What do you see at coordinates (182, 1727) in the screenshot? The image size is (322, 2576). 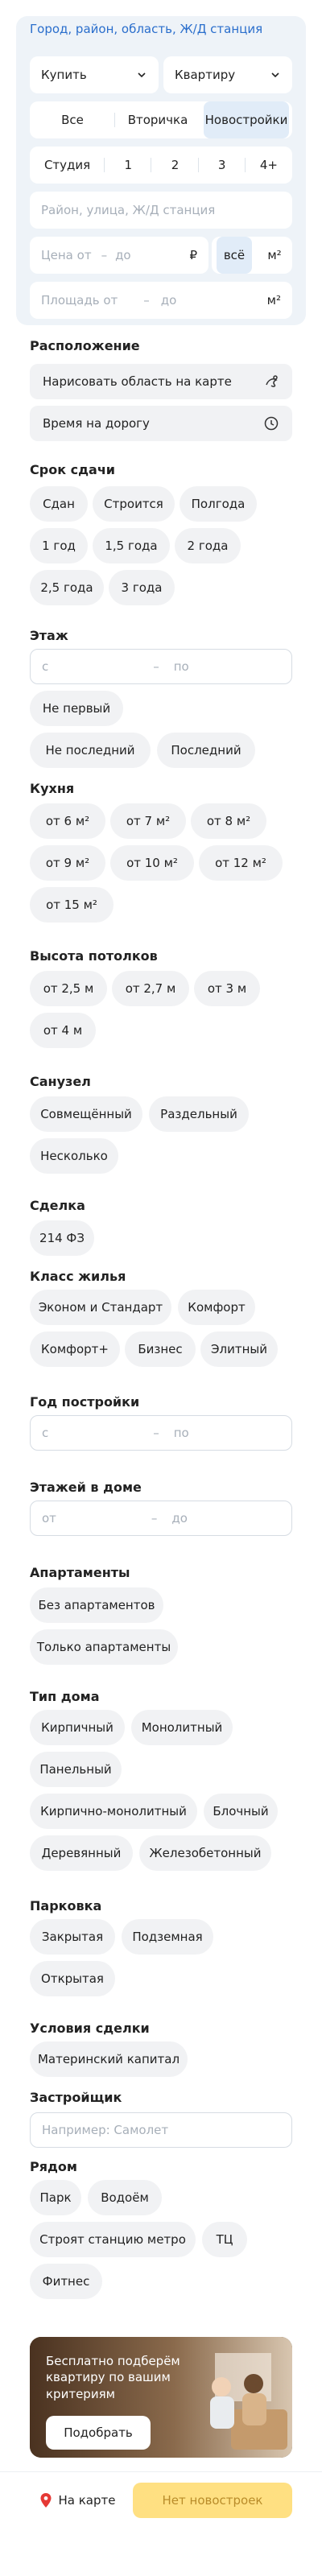 I see `chip-house-monolith: Монолитный` at bounding box center [182, 1727].